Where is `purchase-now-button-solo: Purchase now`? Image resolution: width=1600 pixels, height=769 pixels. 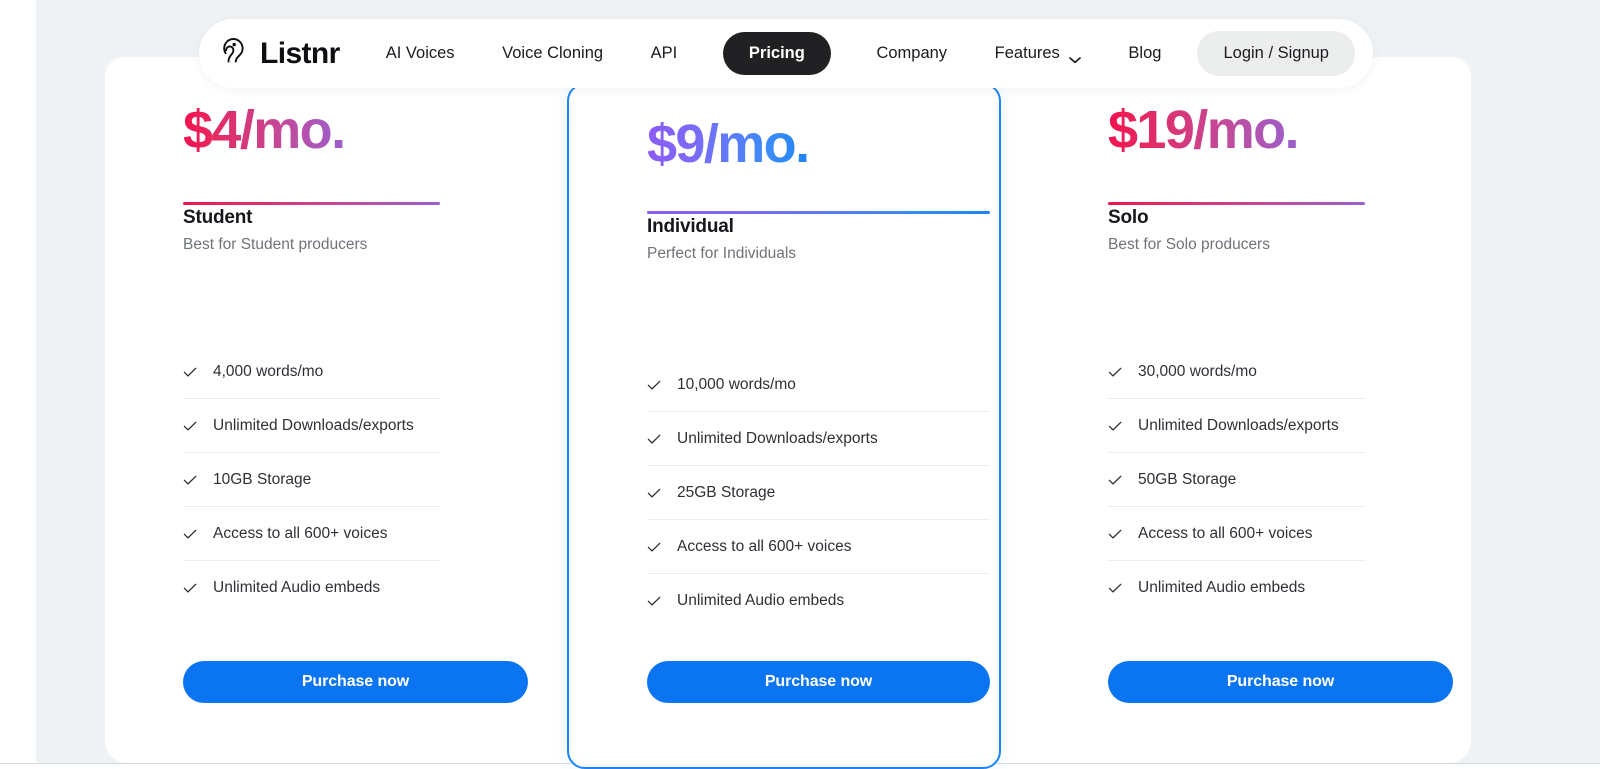 purchase-now-button-solo: Purchase now is located at coordinates (1280, 682).